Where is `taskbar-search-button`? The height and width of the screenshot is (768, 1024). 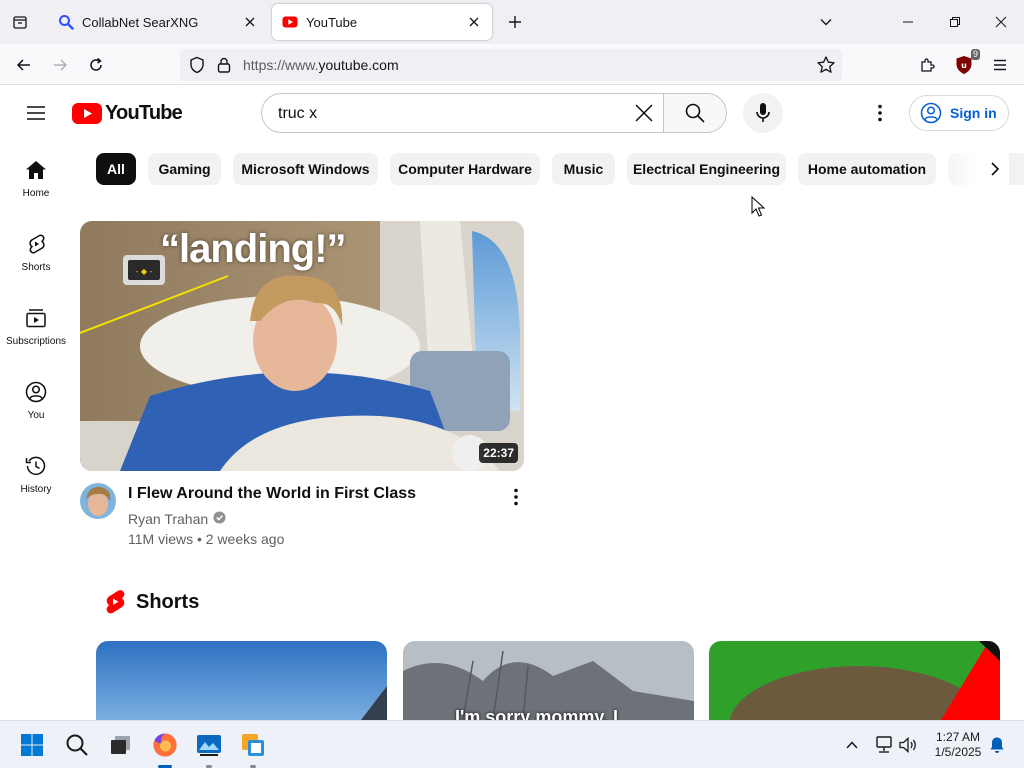 taskbar-search-button is located at coordinates (77, 745).